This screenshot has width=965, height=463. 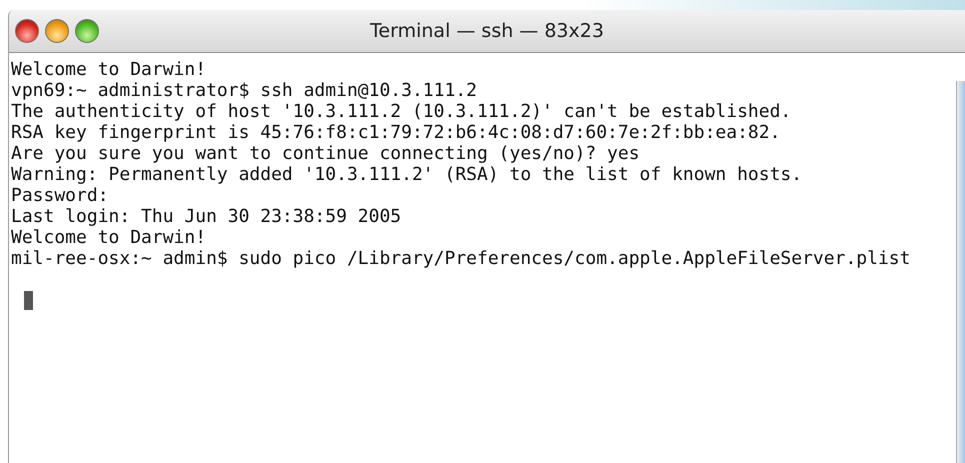 What do you see at coordinates (461, 258) in the screenshot?
I see `terminal-line: mil-ree-osx:~ admin$ sudo pico /Library/Preferences/com.apple.AppleFileServer.plist` at bounding box center [461, 258].